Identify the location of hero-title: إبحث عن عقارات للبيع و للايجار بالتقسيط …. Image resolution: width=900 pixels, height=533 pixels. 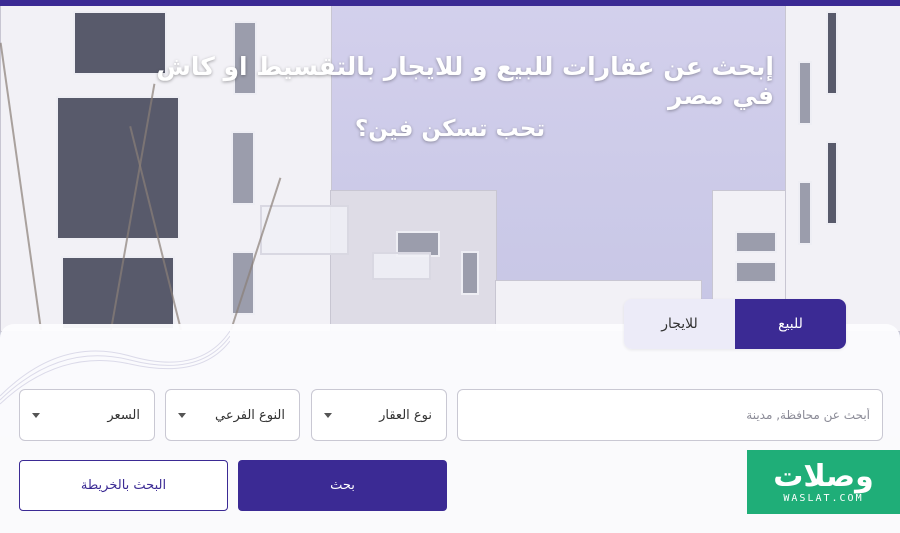
(465, 81).